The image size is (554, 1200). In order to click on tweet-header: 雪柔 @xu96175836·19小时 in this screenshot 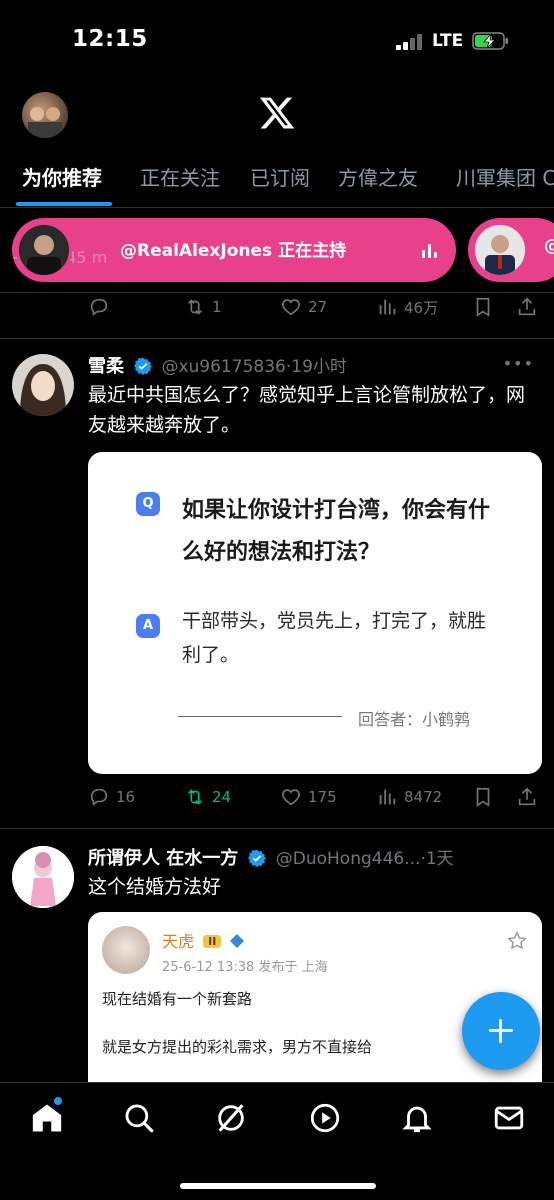, I will do `click(217, 365)`.